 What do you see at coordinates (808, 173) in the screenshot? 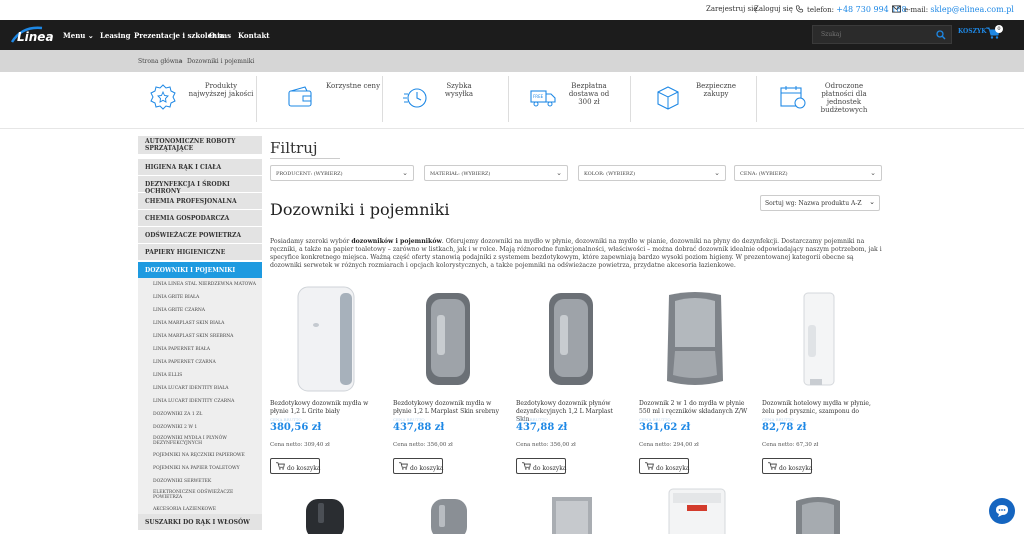
I see `filter-price-select: CENA: (WYBIERZ) ⌄` at bounding box center [808, 173].